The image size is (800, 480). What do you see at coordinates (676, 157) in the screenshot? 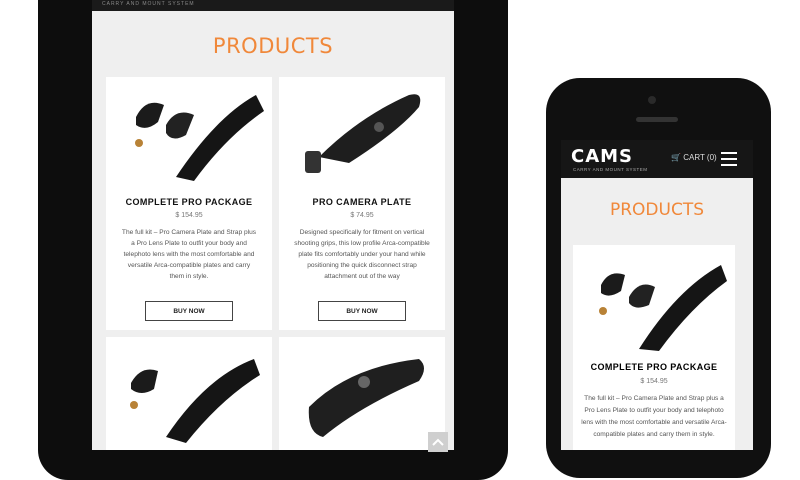
I see `cart-icon: 🛒` at bounding box center [676, 157].